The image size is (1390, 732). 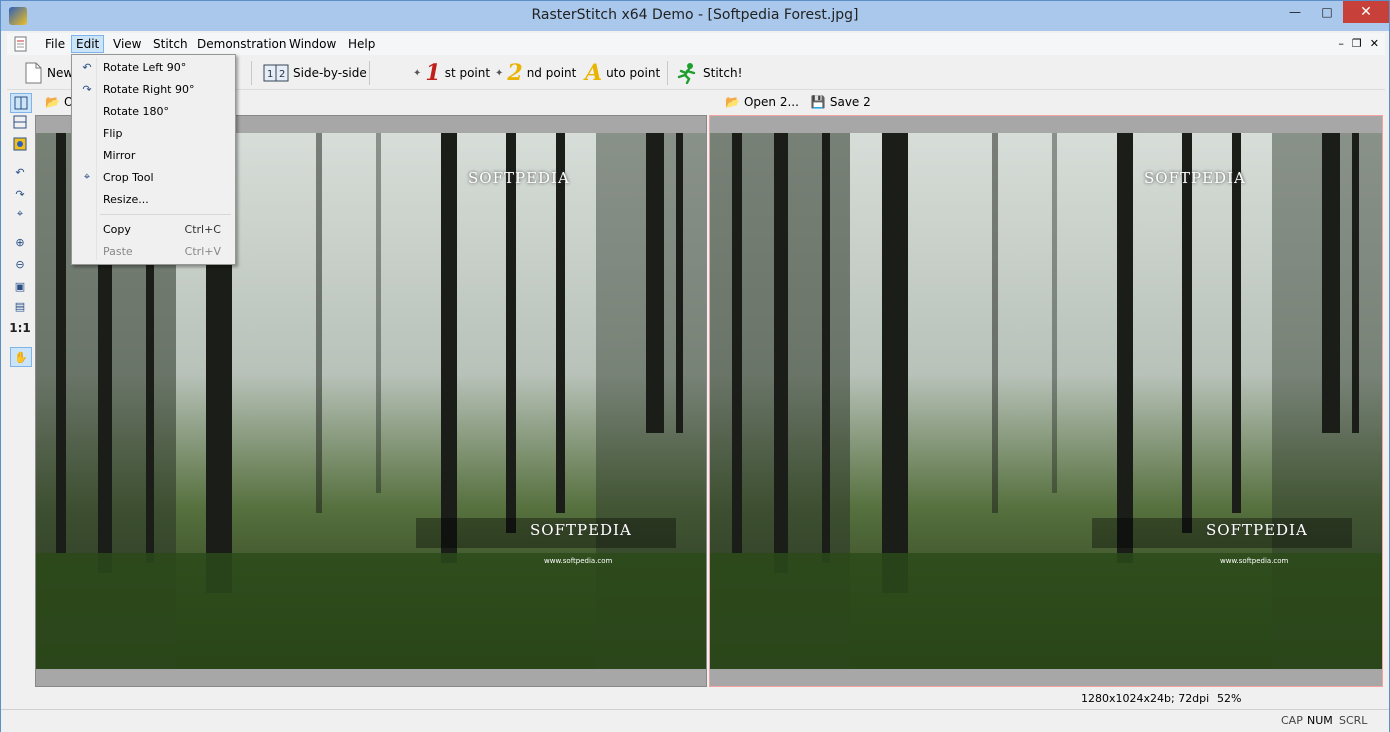 I want to click on left-pane-bar: 📂 O, so click(x=59, y=102).